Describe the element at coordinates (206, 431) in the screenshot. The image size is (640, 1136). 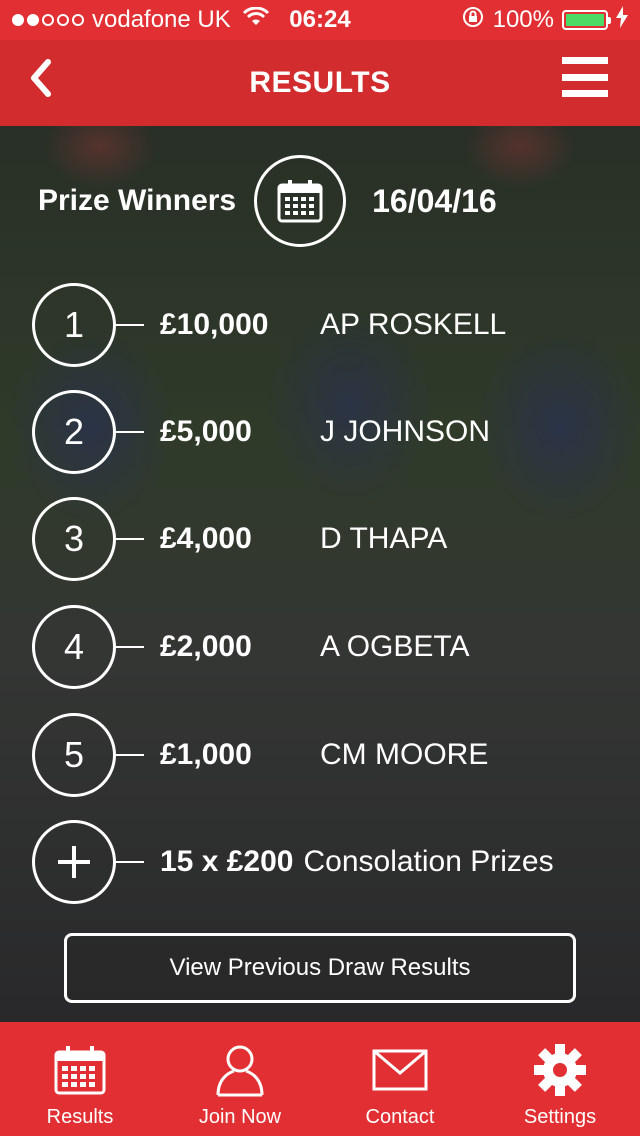
I see `prize-amount: £5,000` at that location.